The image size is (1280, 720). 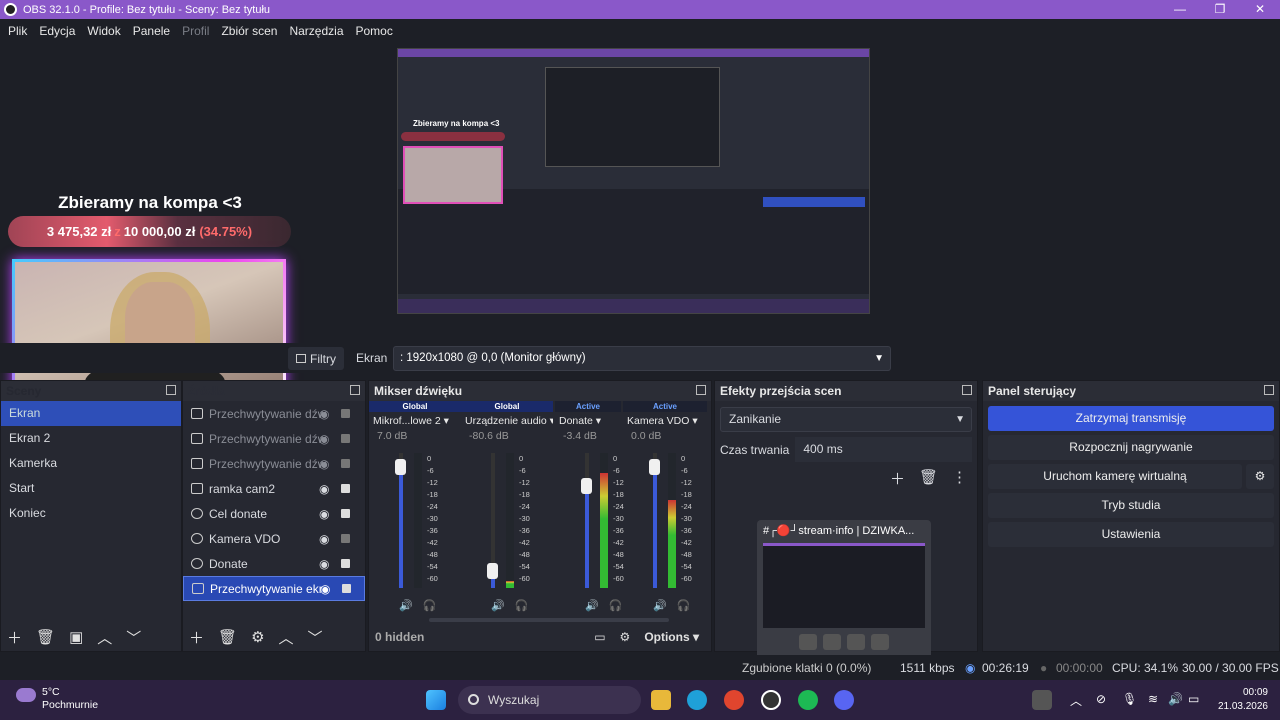 I want to click on mixer-settings-icon: ⚙, so click(x=625, y=637).